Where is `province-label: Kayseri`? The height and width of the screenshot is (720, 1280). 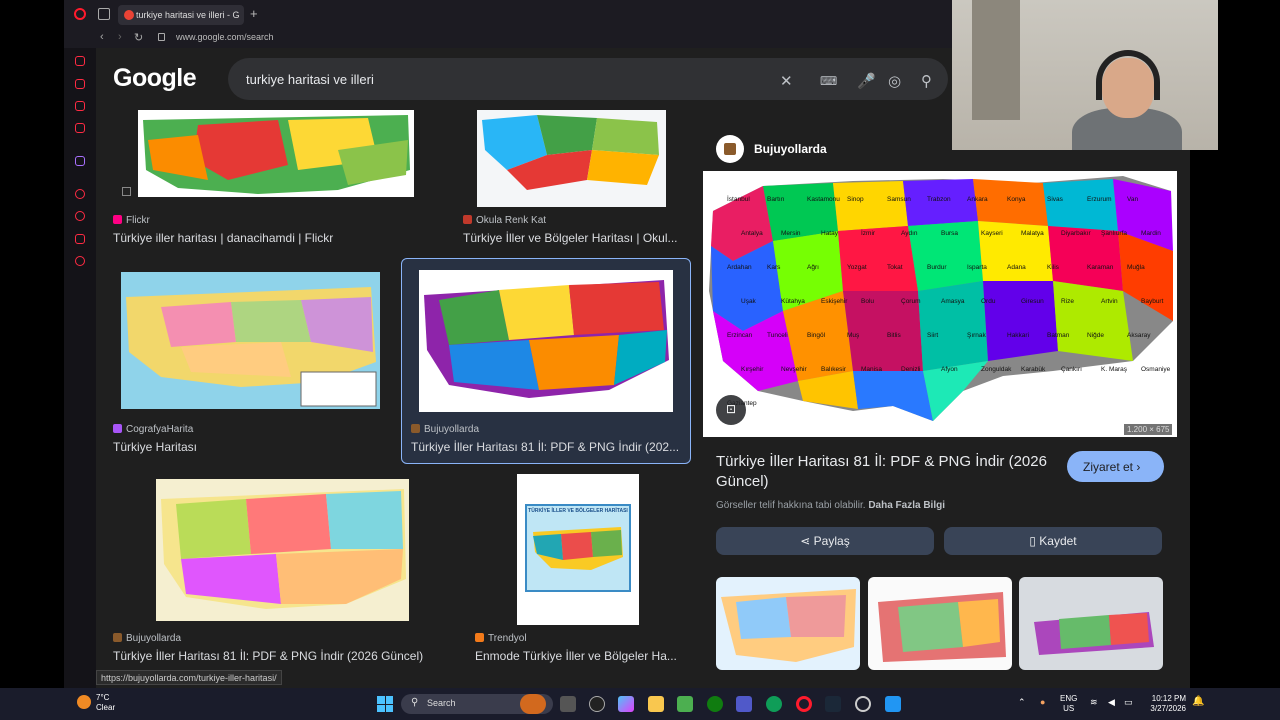
province-label: Kayseri is located at coordinates (992, 233).